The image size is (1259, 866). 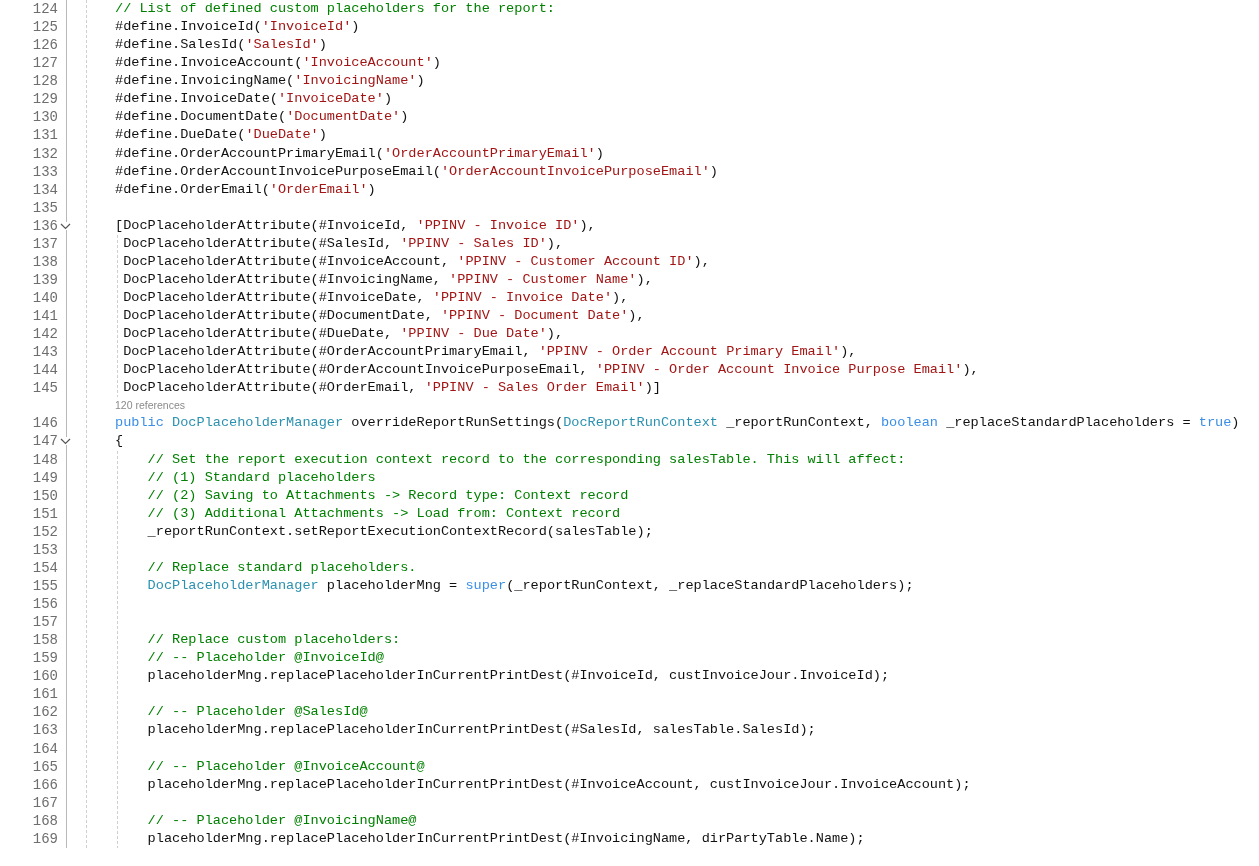 I want to click on code-line: // (1) Standard placeholders, so click(x=261, y=477).